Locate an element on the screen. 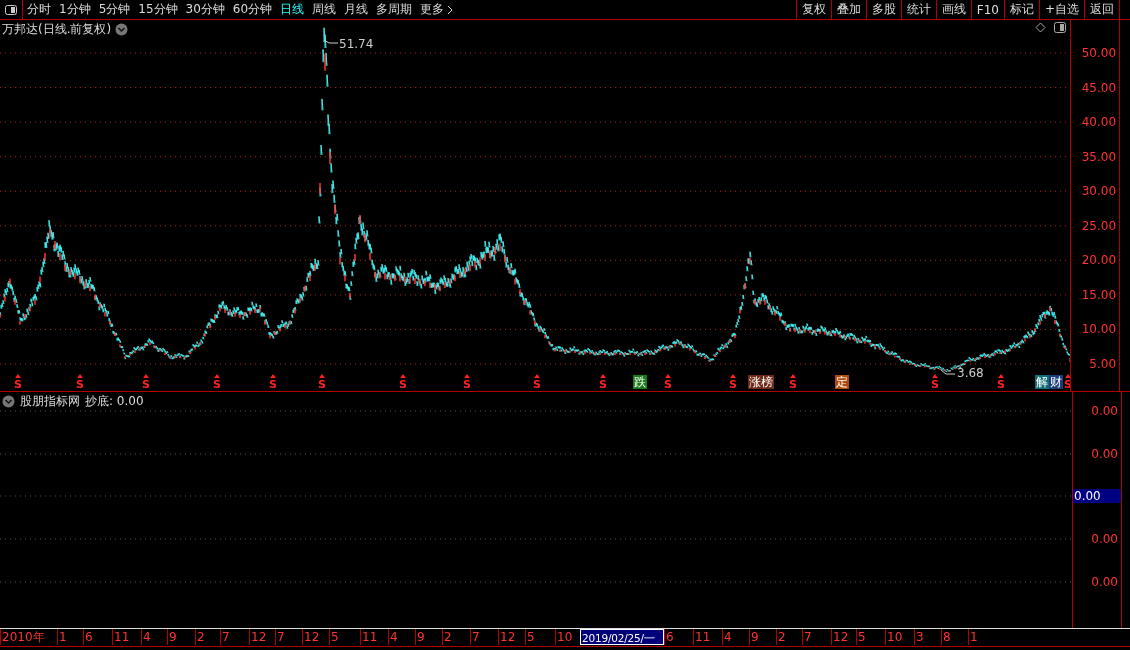 This screenshot has width=1130, height=650. price-axis-label: 45.00 is located at coordinates (1099, 87).